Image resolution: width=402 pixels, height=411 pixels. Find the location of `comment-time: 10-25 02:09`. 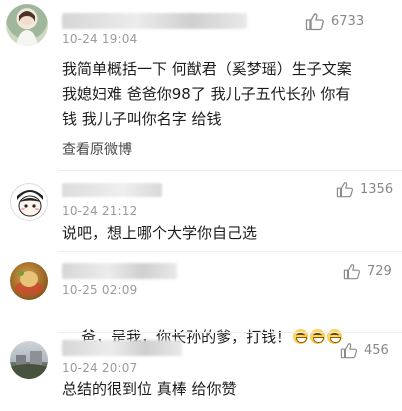

comment-time: 10-25 02:09 is located at coordinates (100, 290).